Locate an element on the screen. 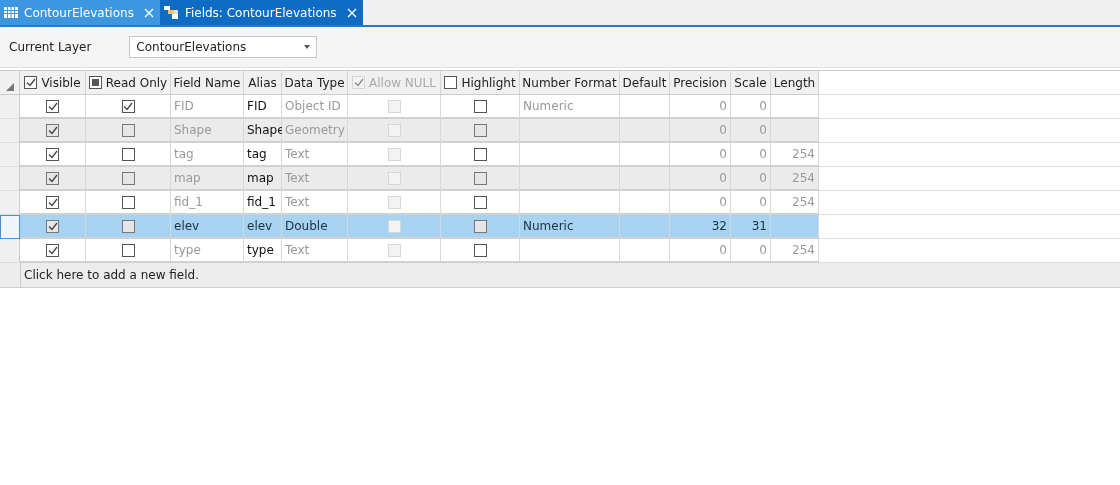 This screenshot has height=485, width=1120. table-icon is located at coordinates (11, 12).